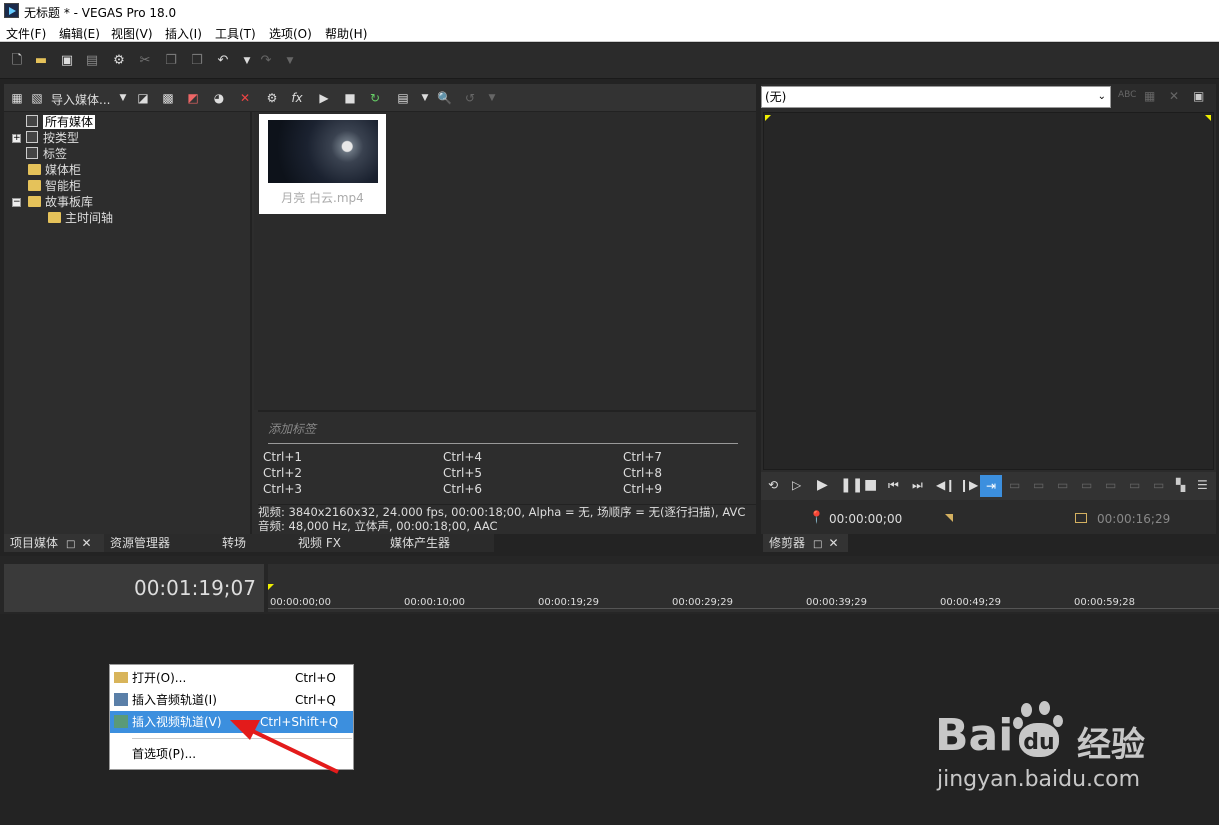 The image size is (1219, 825). Describe the element at coordinates (143, 98) in the screenshot. I see `get-media-icon: ◪` at that location.